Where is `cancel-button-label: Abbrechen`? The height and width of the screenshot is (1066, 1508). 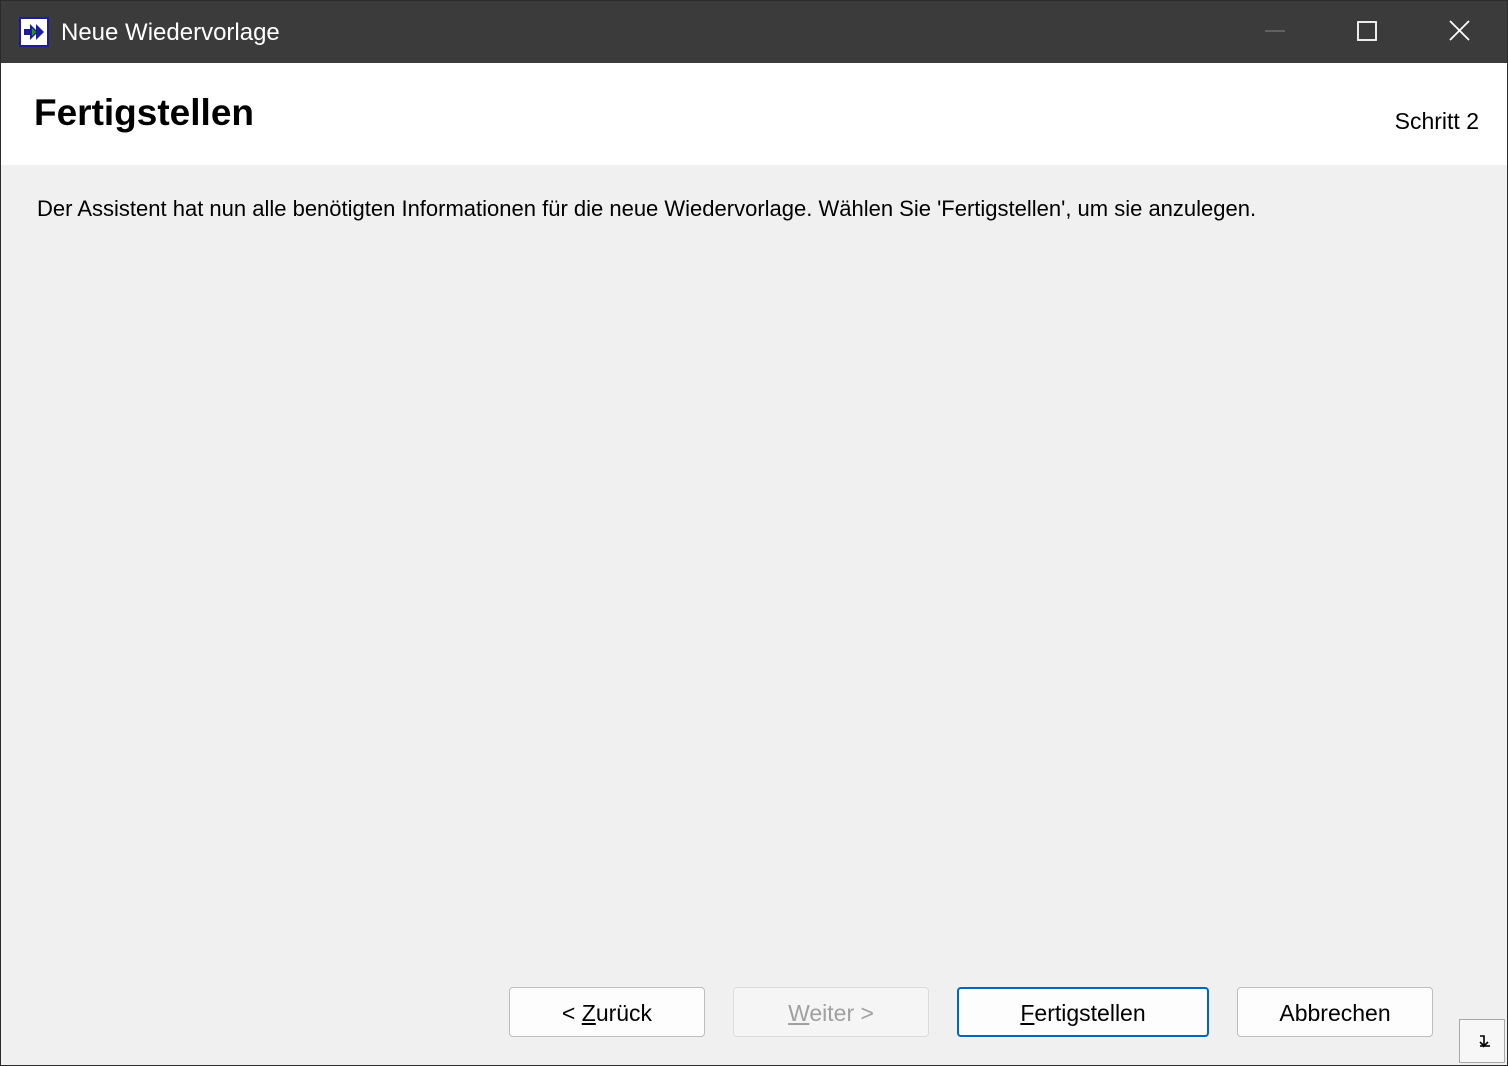
cancel-button-label: Abbrechen is located at coordinates (1335, 1013).